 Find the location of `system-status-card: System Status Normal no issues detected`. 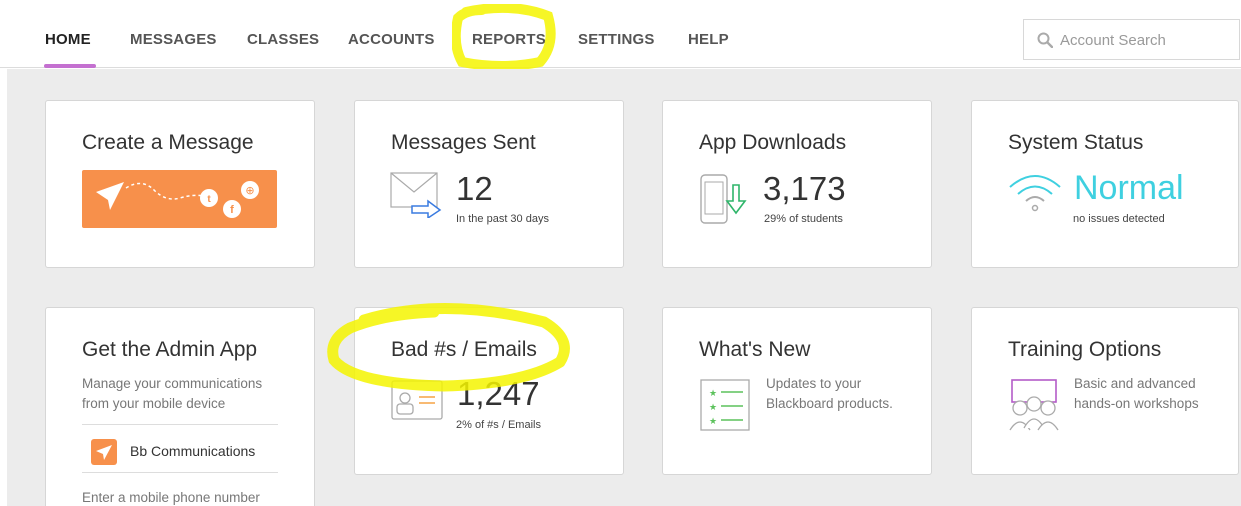

system-status-card: System Status Normal no issues detected is located at coordinates (1105, 184).